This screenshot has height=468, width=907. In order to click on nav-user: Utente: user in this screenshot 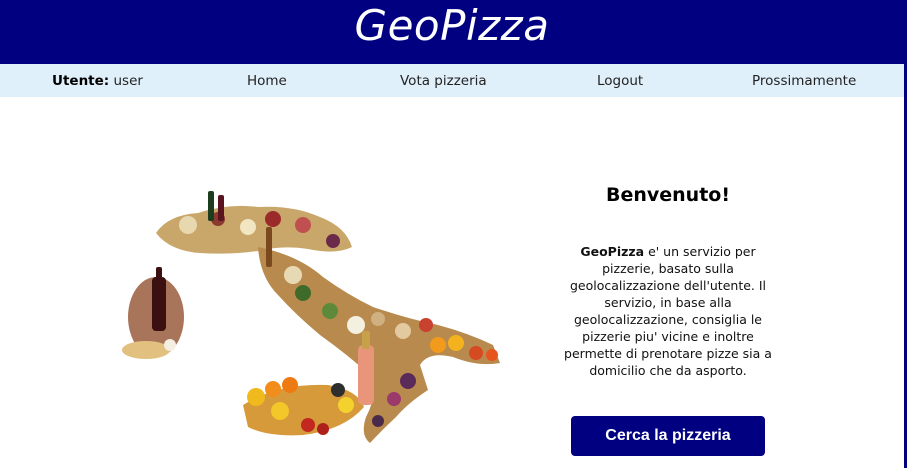, I will do `click(97, 81)`.